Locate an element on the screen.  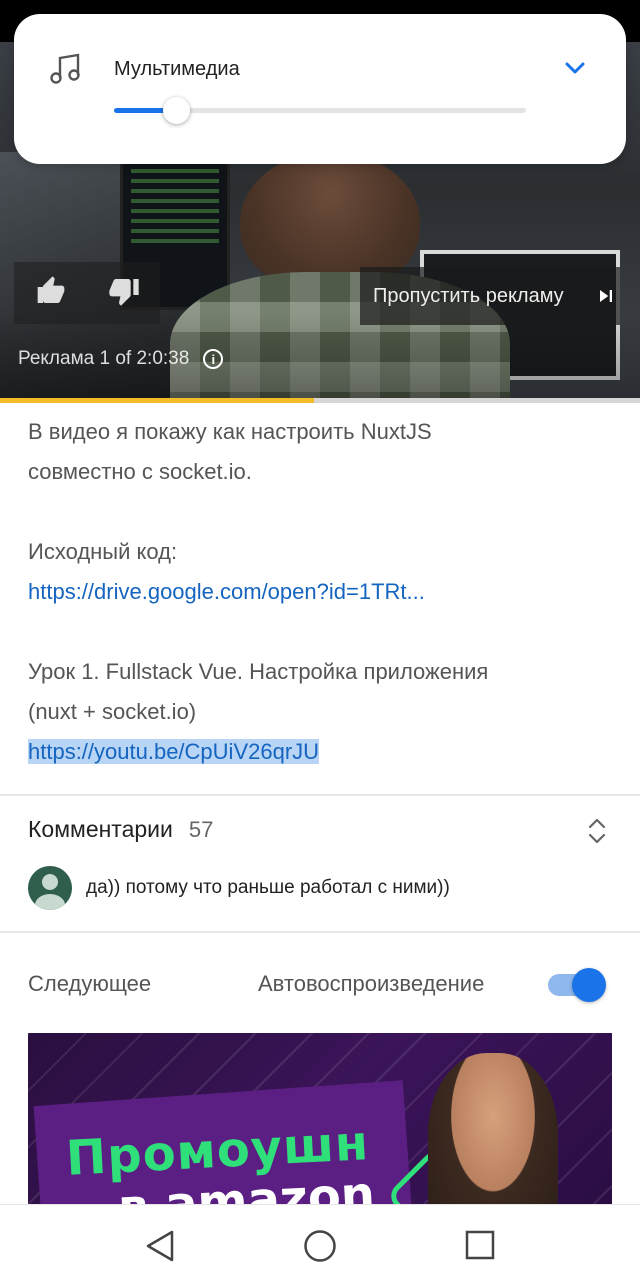
lesson-link: https://youtu.be/CpUiV26qrJU is located at coordinates (174, 751).